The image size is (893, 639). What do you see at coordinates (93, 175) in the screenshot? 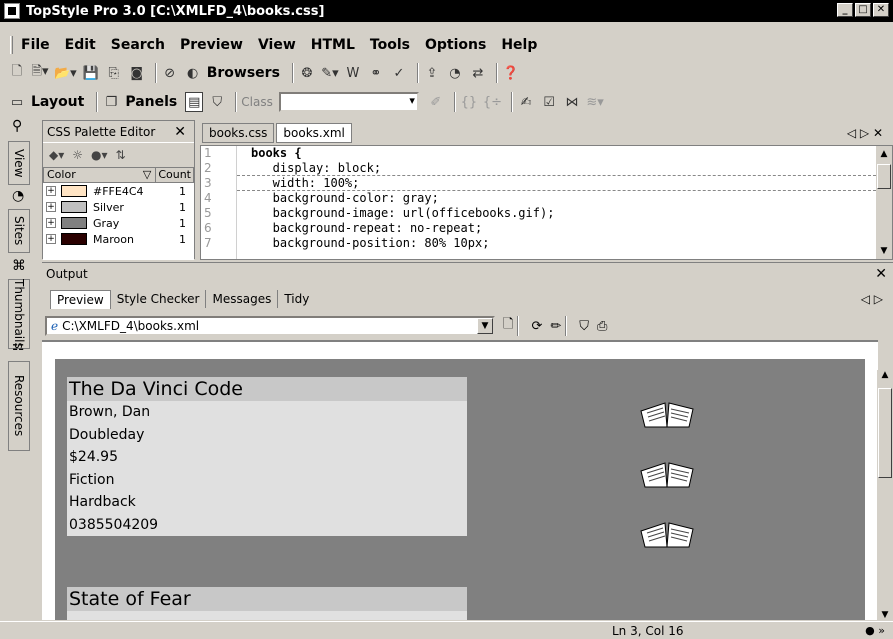
I see `color-column-header: Color` at bounding box center [93, 175].